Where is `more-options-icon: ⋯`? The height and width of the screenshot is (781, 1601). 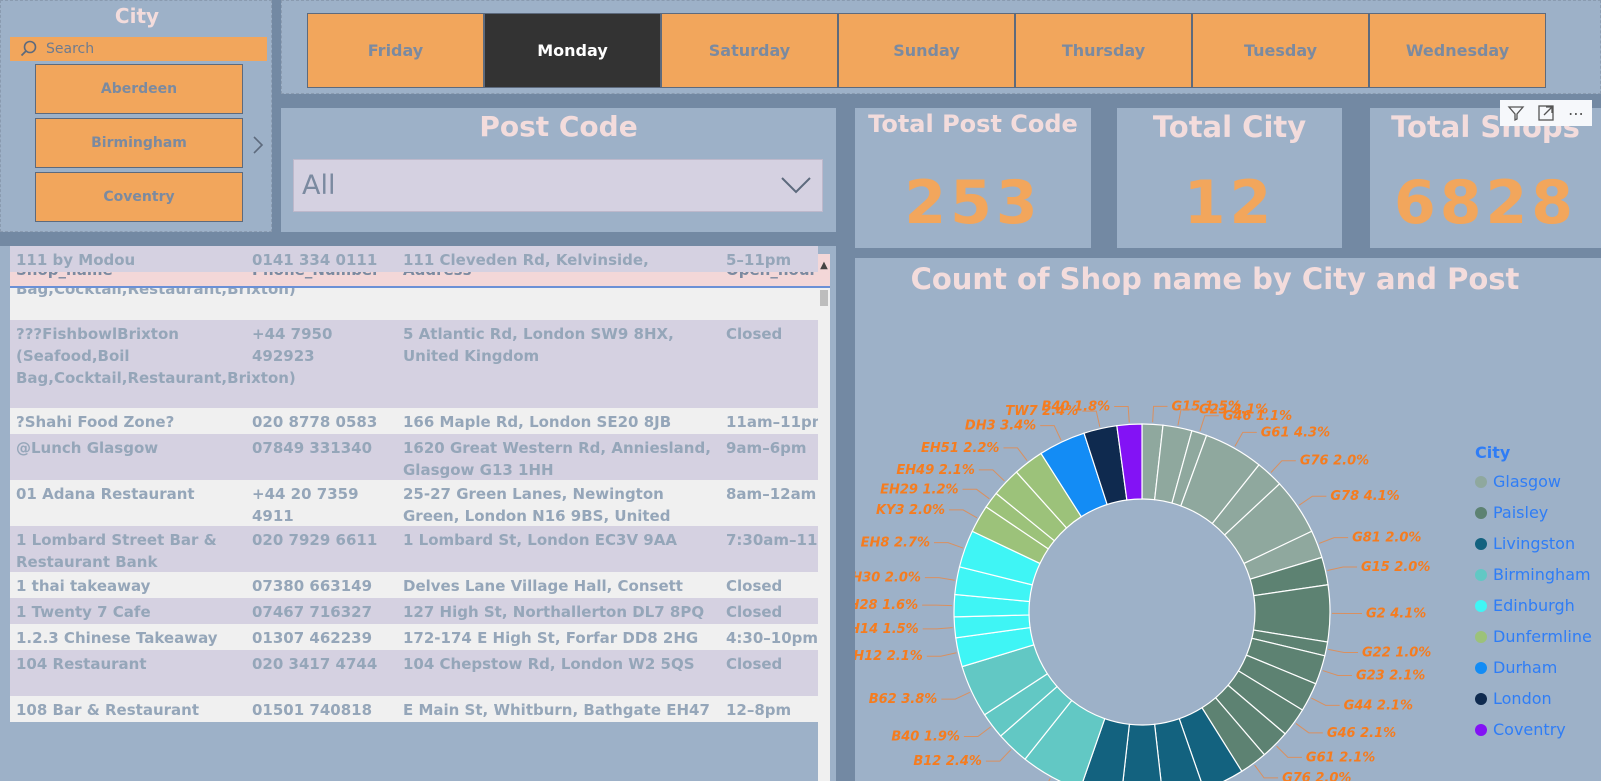 more-options-icon: ⋯ is located at coordinates (1576, 113).